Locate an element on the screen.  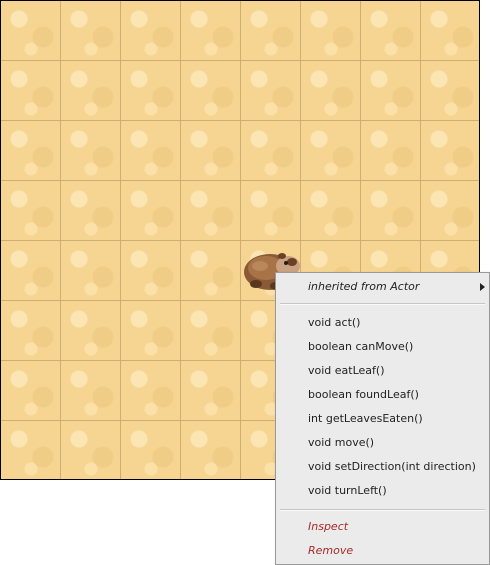
menu-item-act: void act() is located at coordinates (334, 323).